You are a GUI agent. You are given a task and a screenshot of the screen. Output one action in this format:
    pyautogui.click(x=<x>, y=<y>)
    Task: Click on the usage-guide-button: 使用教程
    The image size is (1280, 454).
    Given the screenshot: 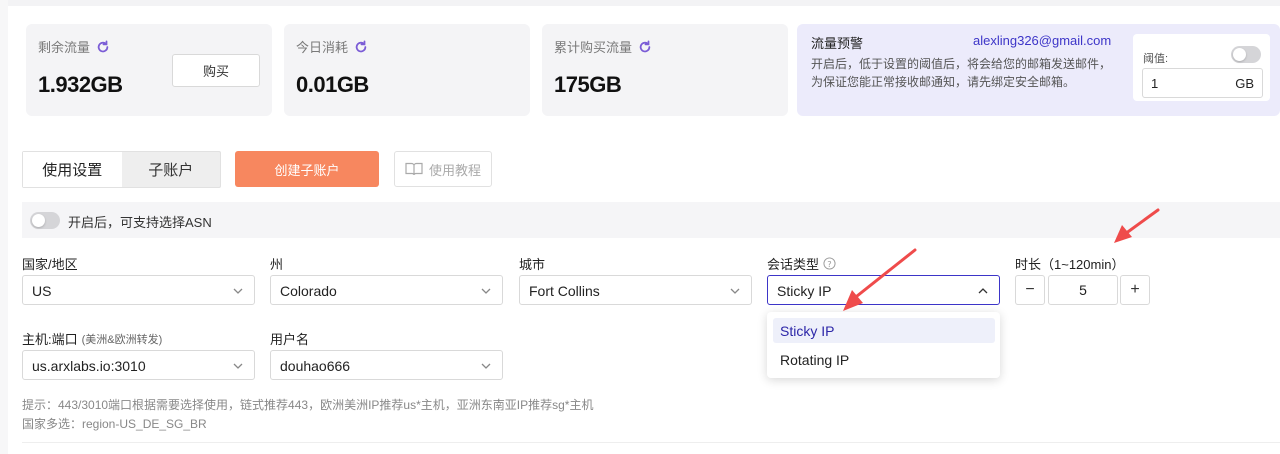 What is the action you would take?
    pyautogui.click(x=443, y=169)
    